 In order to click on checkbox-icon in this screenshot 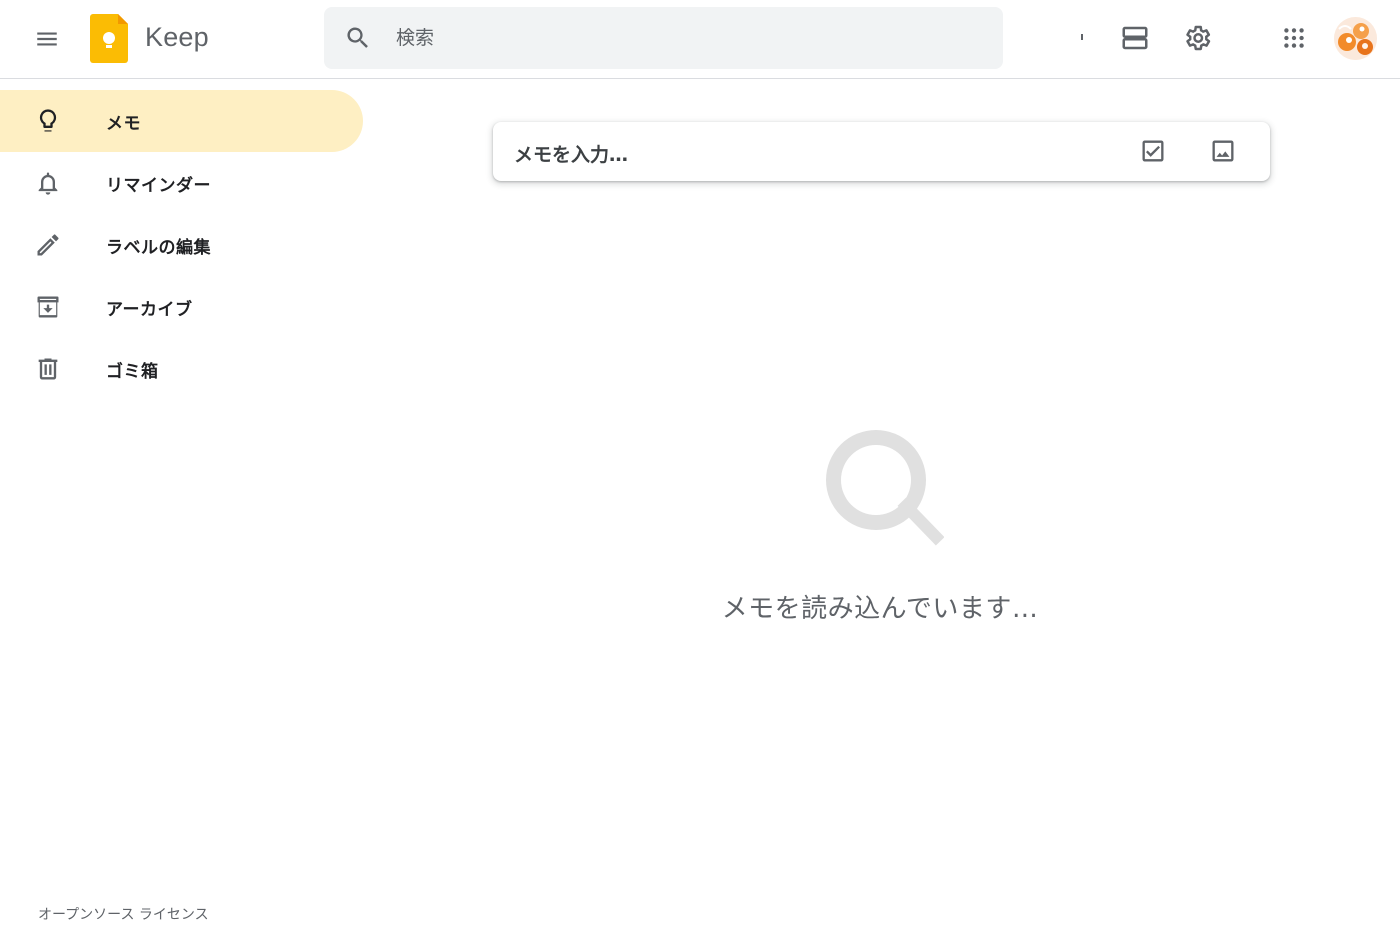, I will do `click(1153, 151)`.